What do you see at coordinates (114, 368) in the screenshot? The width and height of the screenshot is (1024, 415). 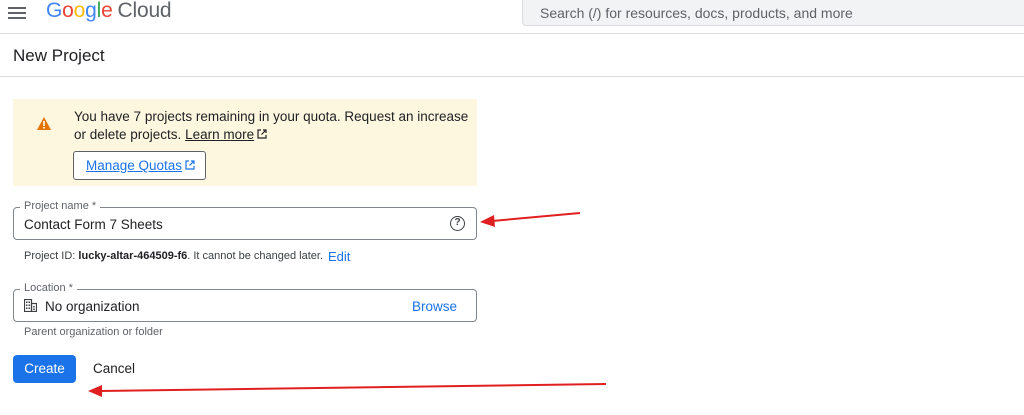 I see `cancel-button: Cancel` at bounding box center [114, 368].